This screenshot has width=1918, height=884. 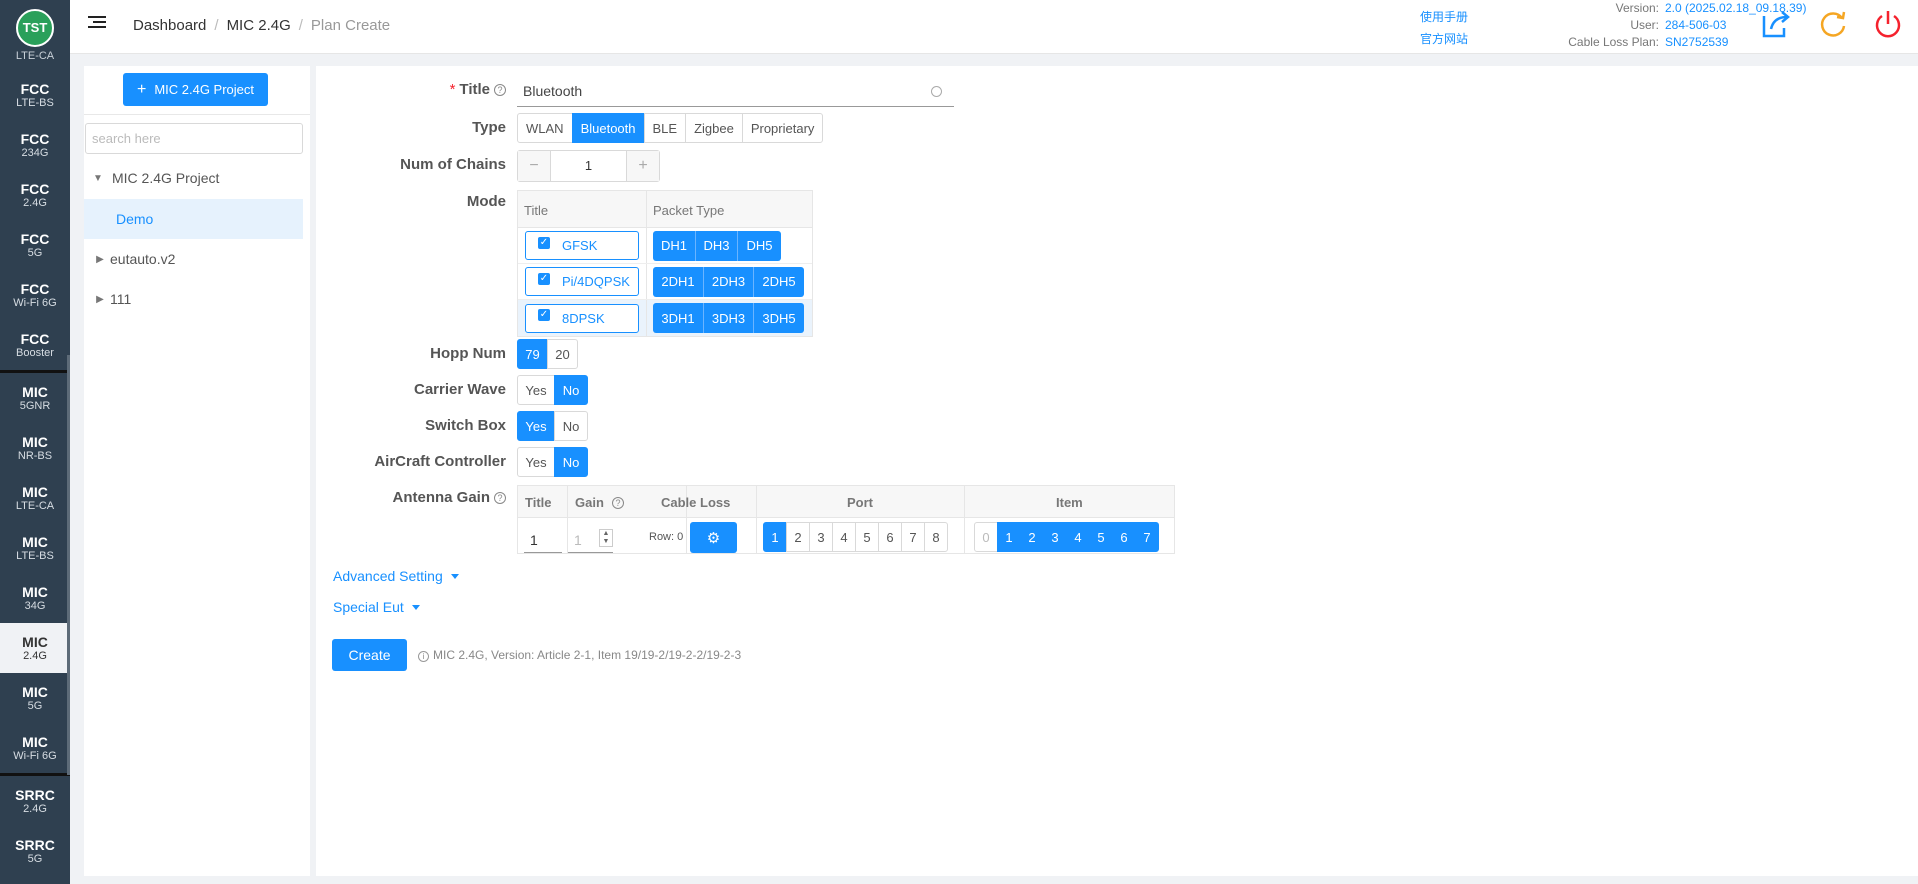 I want to click on caret-down-icon: ▼, so click(x=98, y=178).